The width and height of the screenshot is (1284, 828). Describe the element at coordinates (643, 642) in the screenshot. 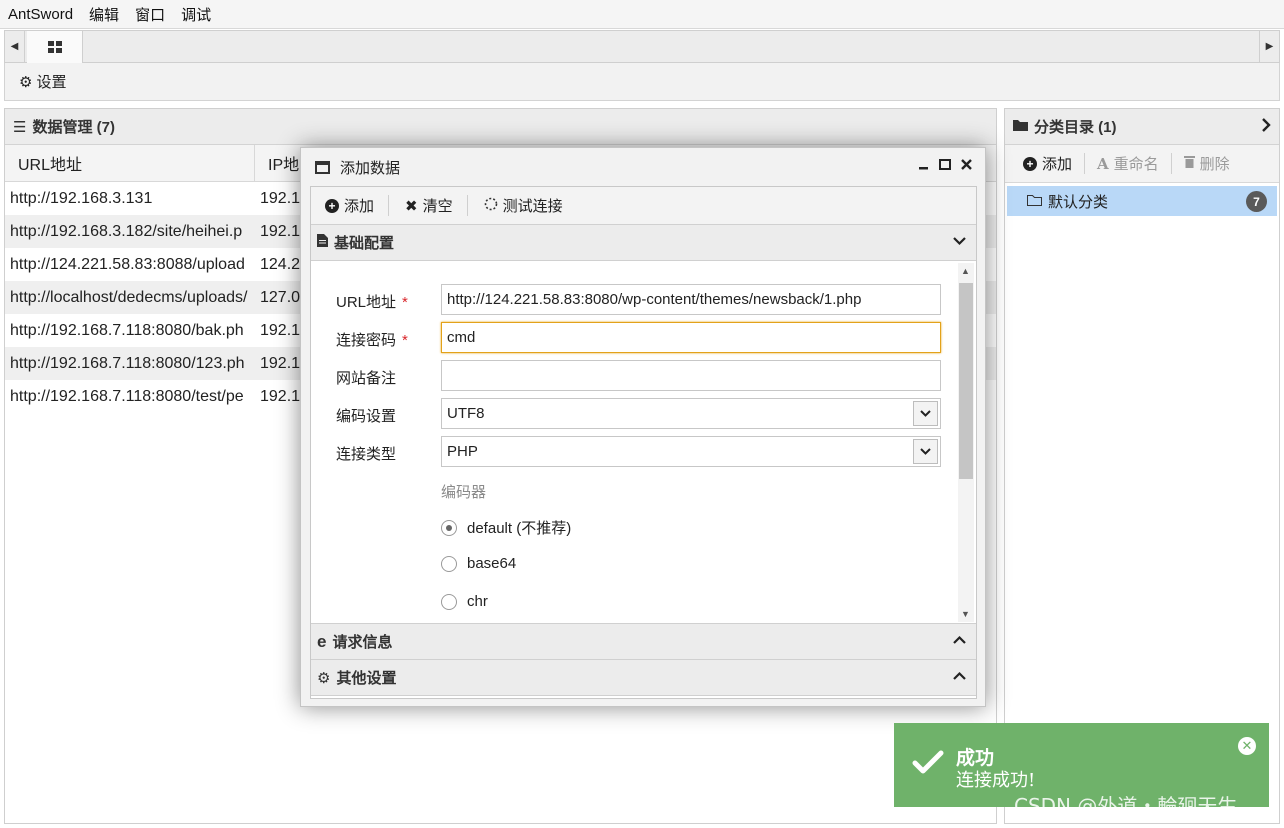

I see `section-request-info: e 请求信息` at that location.